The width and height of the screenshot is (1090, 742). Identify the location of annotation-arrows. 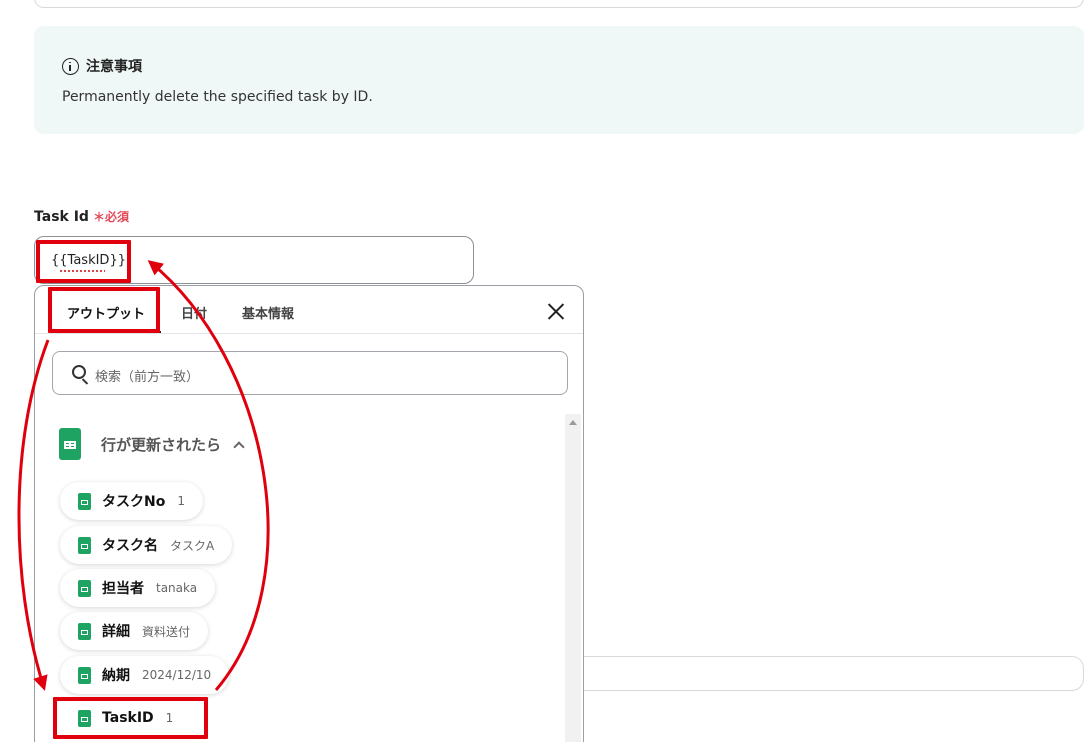
(143, 475).